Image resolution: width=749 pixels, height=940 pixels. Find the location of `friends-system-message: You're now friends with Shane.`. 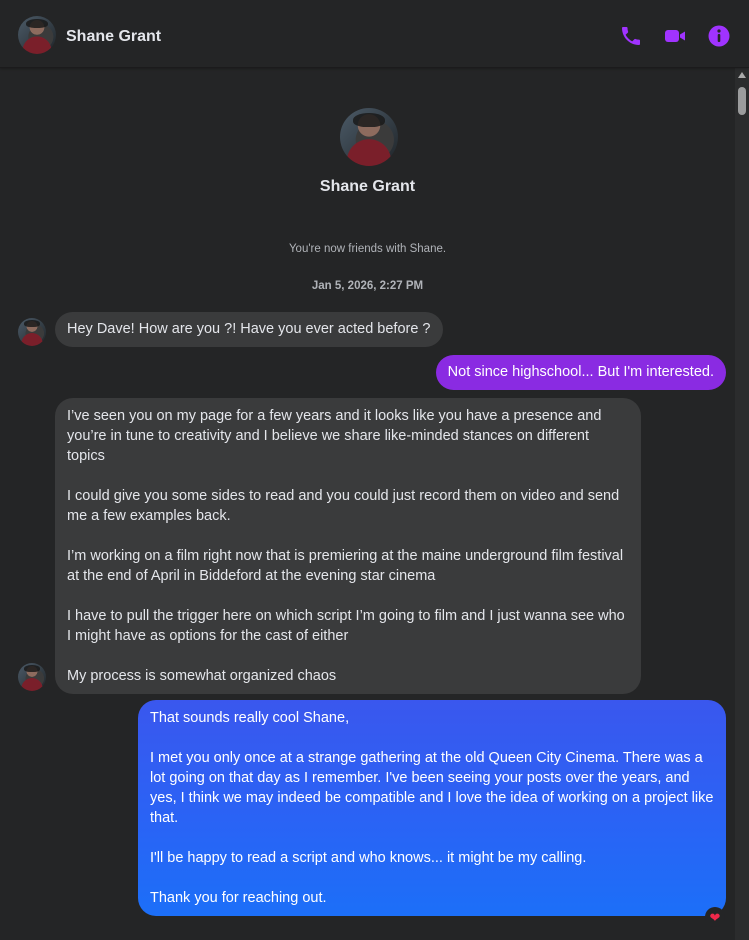

friends-system-message: You're now friends with Shane. is located at coordinates (367, 249).